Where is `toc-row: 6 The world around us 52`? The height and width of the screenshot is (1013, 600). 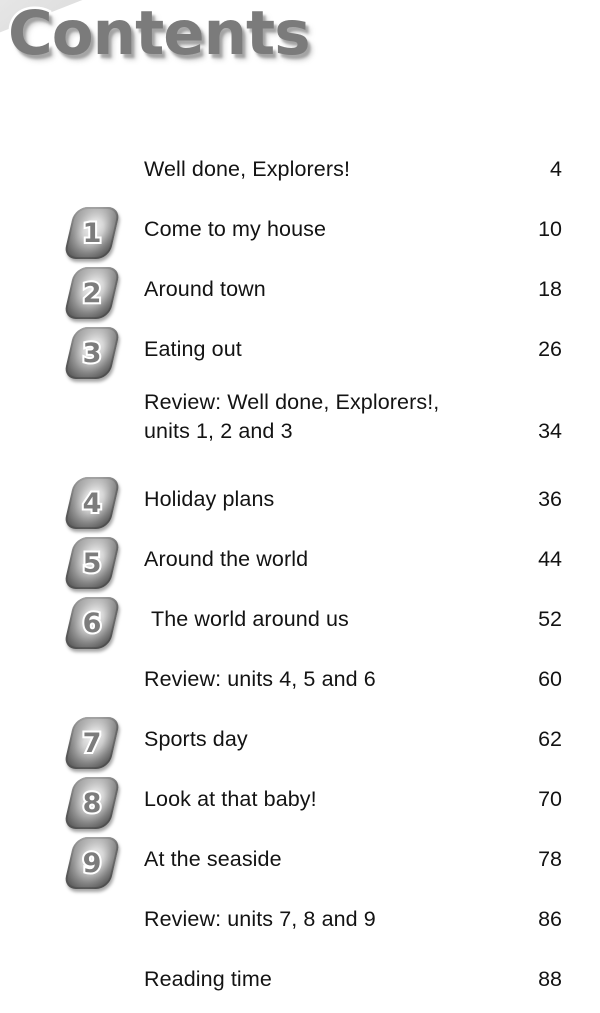 toc-row: 6 The world around us 52 is located at coordinates (300, 623).